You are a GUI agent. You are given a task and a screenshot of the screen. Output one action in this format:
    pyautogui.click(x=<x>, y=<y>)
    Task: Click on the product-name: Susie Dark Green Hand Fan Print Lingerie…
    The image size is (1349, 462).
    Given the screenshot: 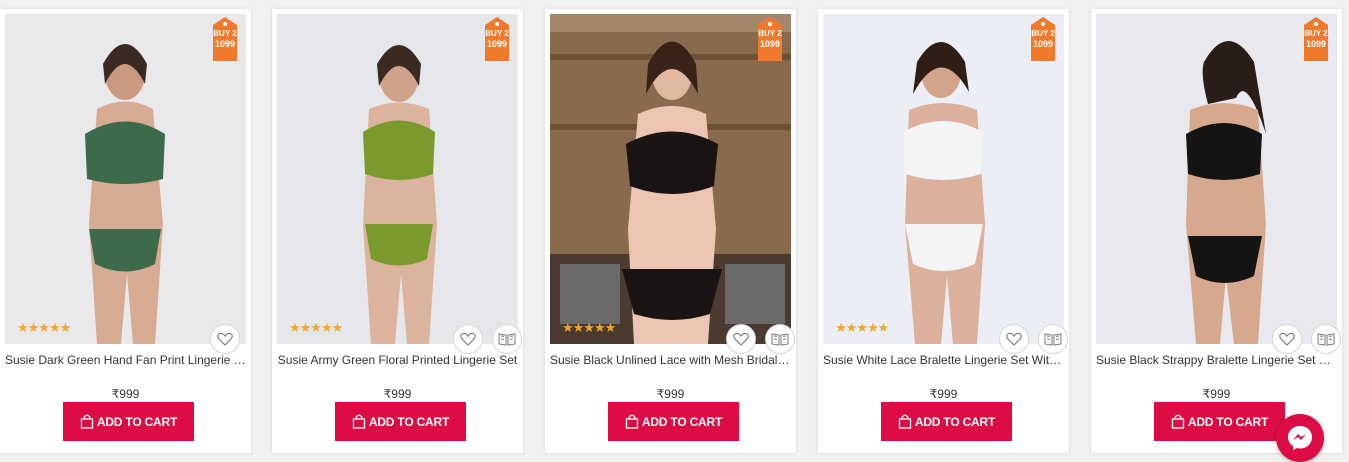 What is the action you would take?
    pyautogui.click(x=125, y=360)
    